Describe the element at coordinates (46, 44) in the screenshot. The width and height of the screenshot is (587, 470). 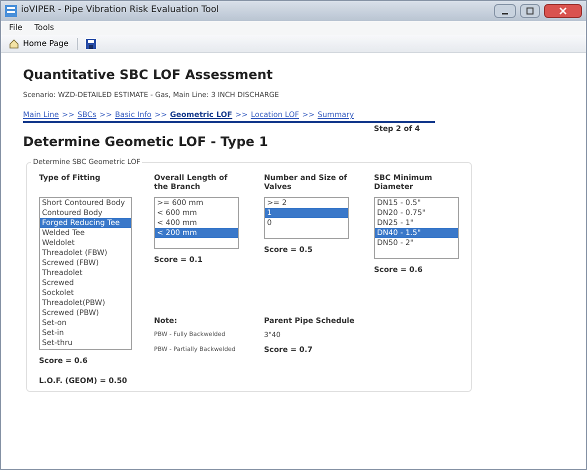
I see `home-page-label: Home Page` at that location.